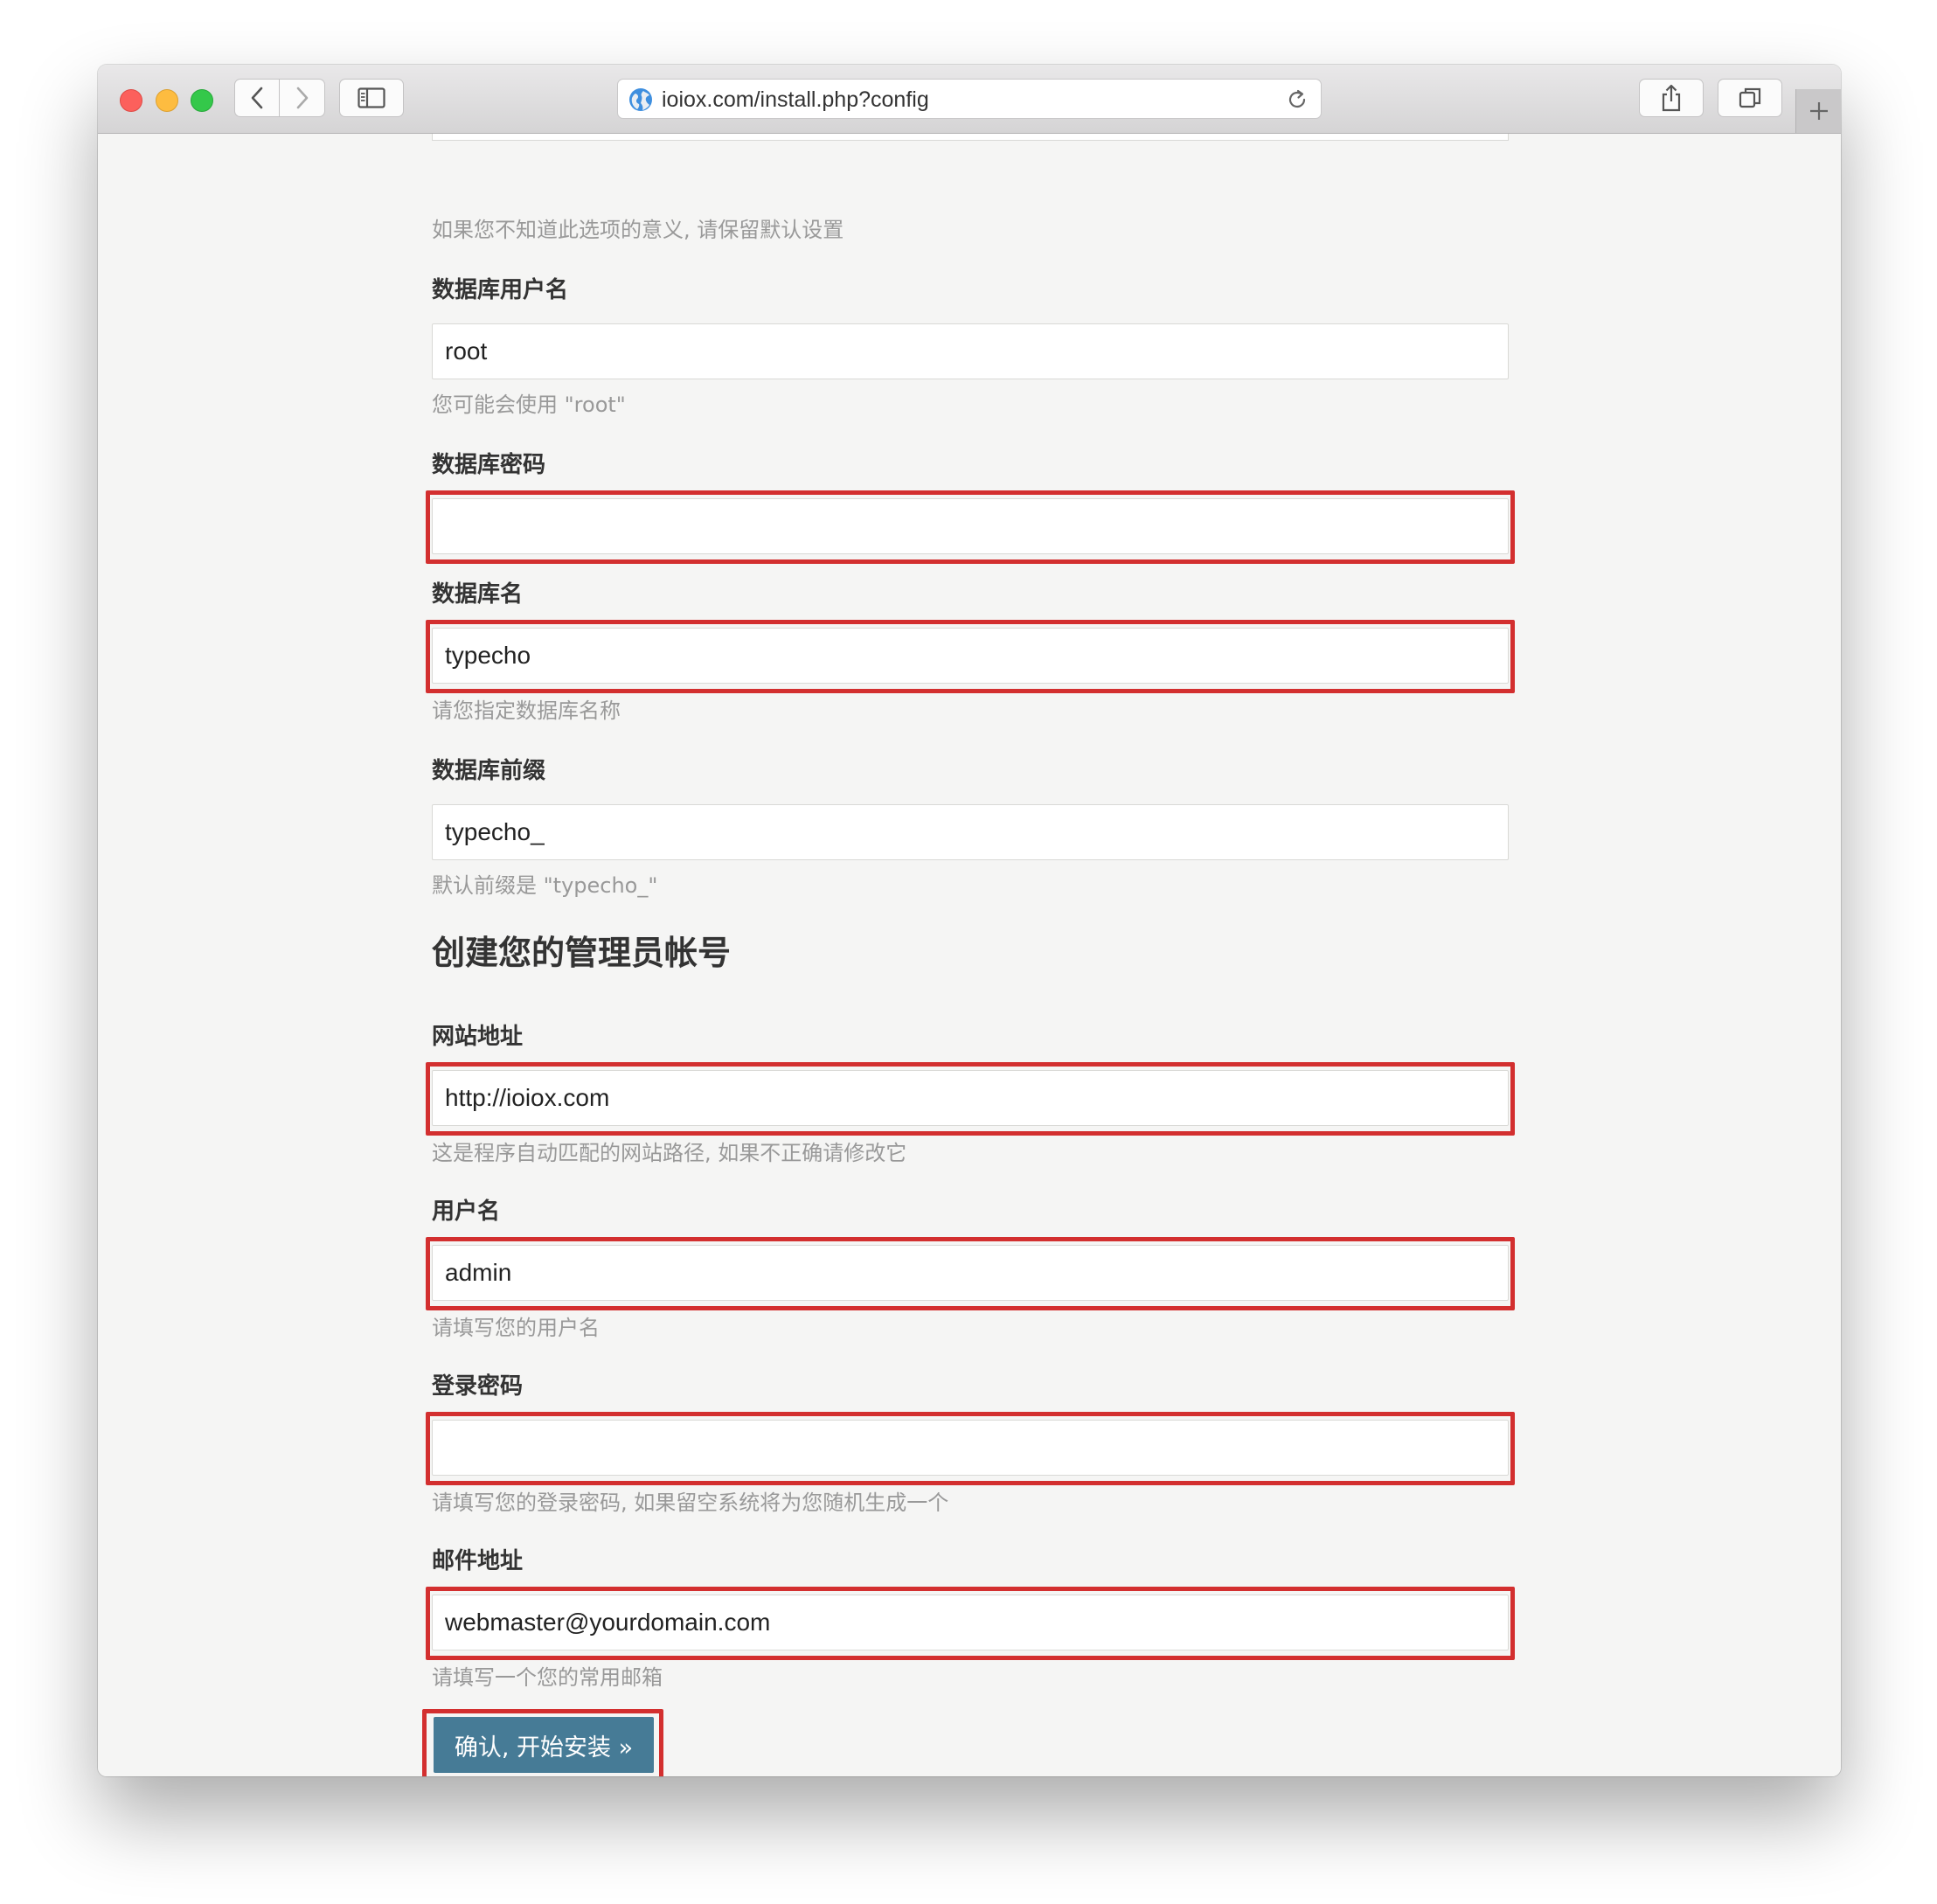  I want to click on share-icon, so click(1671, 98).